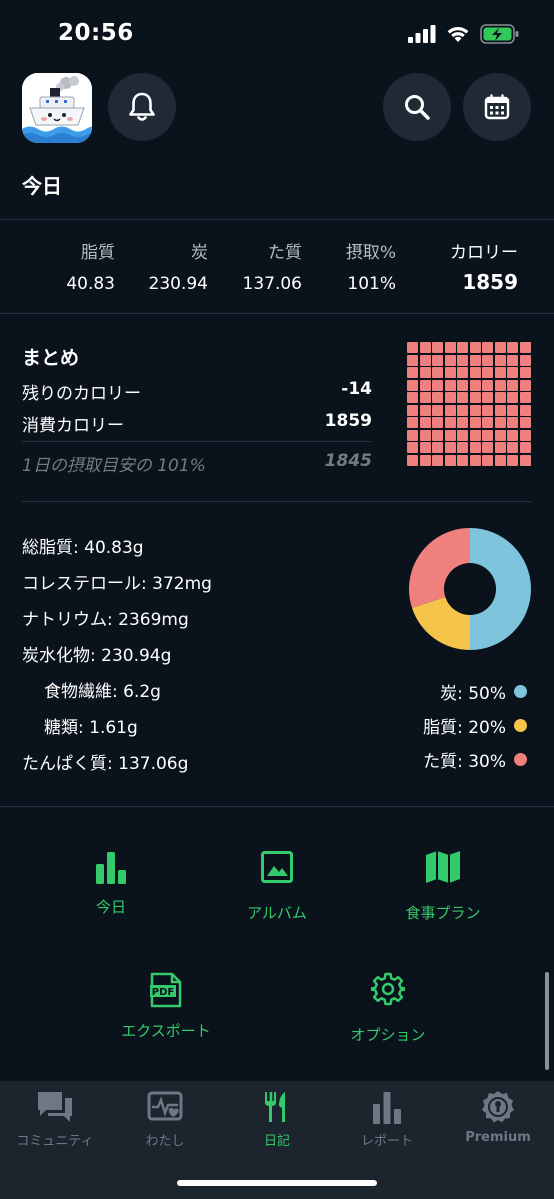 This screenshot has height=1199, width=554. I want to click on legend-label: 脂質: 20%, so click(464, 728).